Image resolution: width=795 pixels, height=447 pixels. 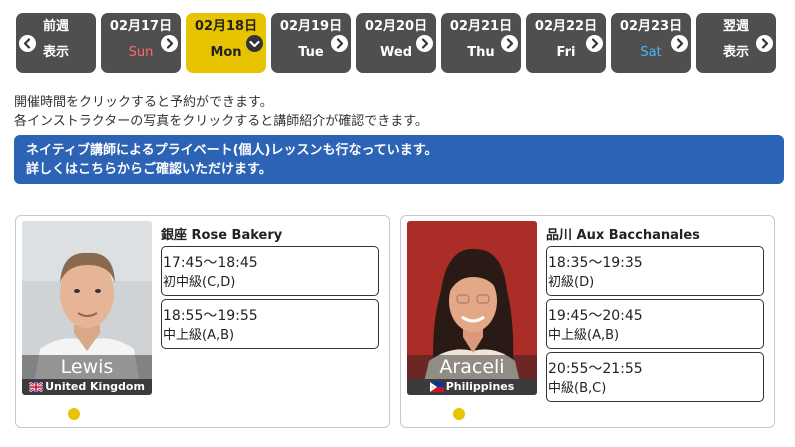 I want to click on day-tab-0218: 02月18日 Mon, so click(x=226, y=43).